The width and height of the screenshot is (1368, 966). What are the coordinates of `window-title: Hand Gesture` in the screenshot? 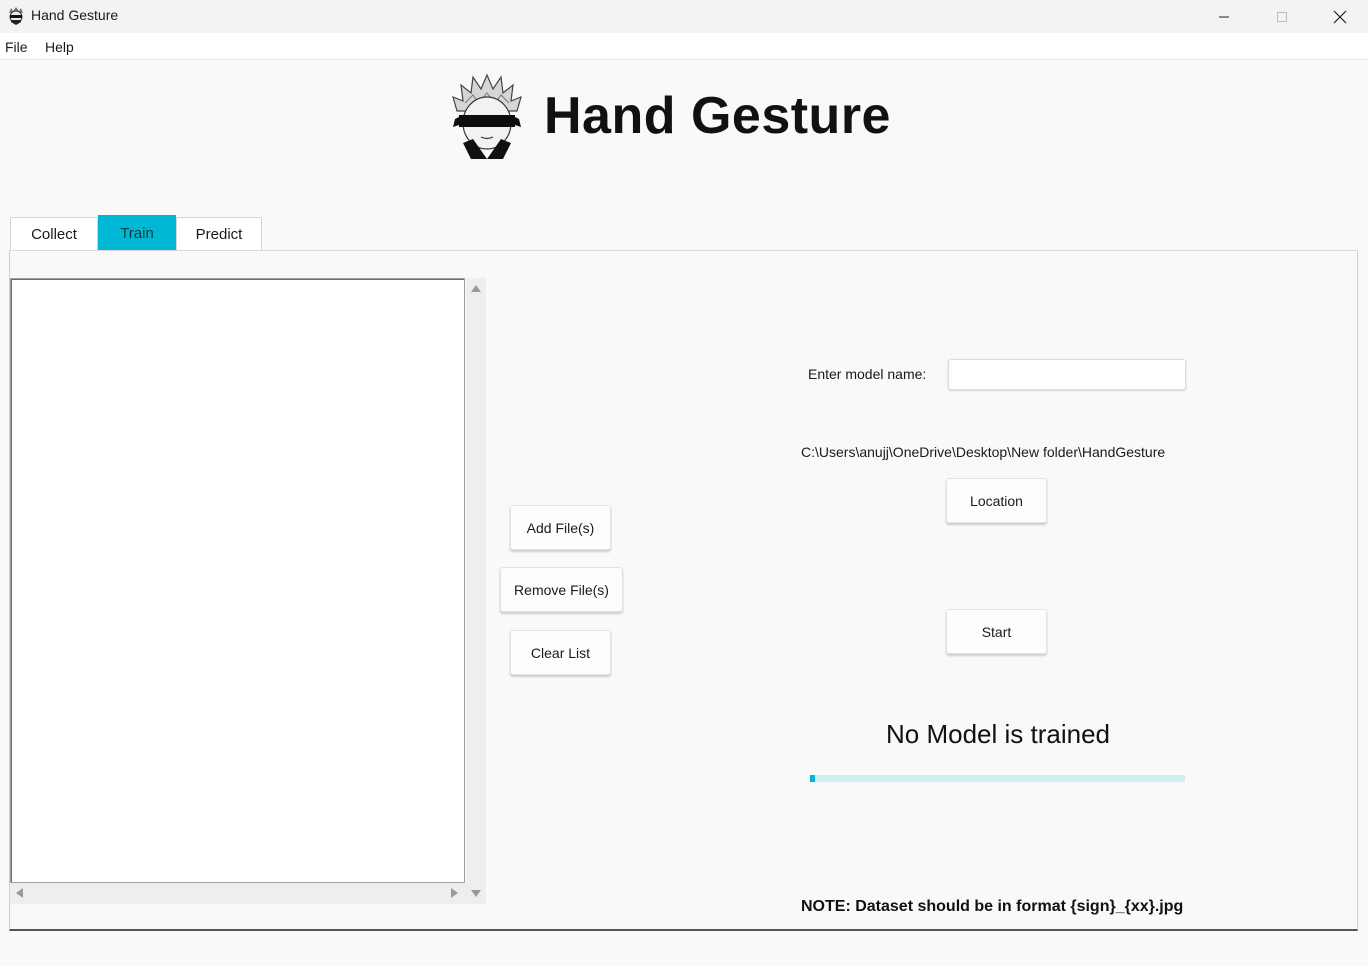 It's located at (75, 15).